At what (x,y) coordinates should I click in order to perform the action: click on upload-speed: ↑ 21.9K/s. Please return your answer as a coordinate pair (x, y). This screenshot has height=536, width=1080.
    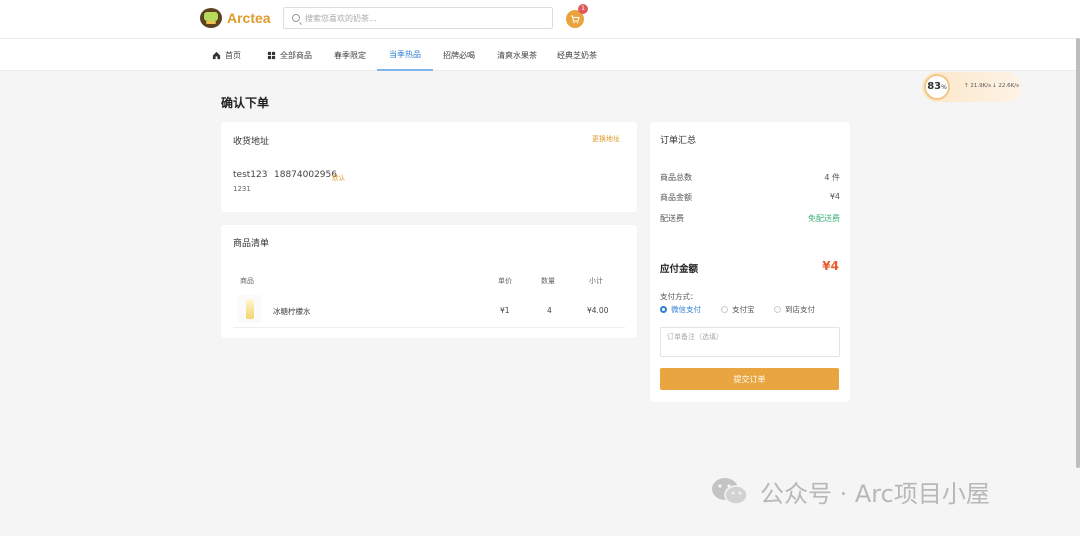
    Looking at the image, I should click on (977, 86).